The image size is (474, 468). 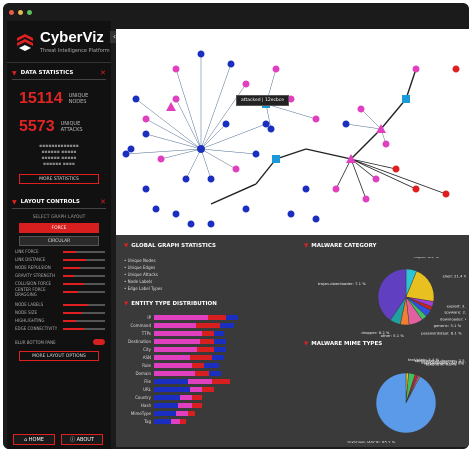 I want to click on layout-option-row: NODE SIZE, so click(x=60, y=312).